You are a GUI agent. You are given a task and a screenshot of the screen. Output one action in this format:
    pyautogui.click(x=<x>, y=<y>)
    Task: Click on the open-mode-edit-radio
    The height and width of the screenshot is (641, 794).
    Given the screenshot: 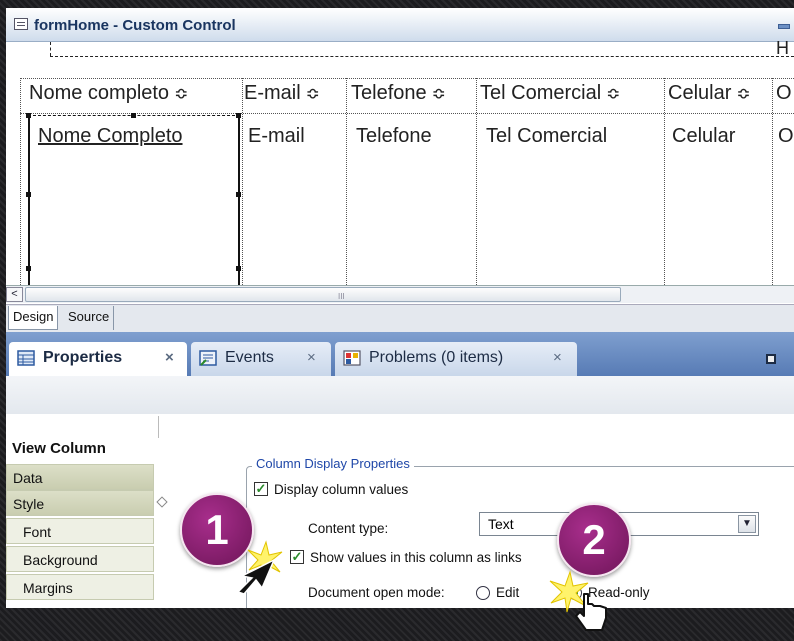 What is the action you would take?
    pyautogui.click(x=483, y=593)
    